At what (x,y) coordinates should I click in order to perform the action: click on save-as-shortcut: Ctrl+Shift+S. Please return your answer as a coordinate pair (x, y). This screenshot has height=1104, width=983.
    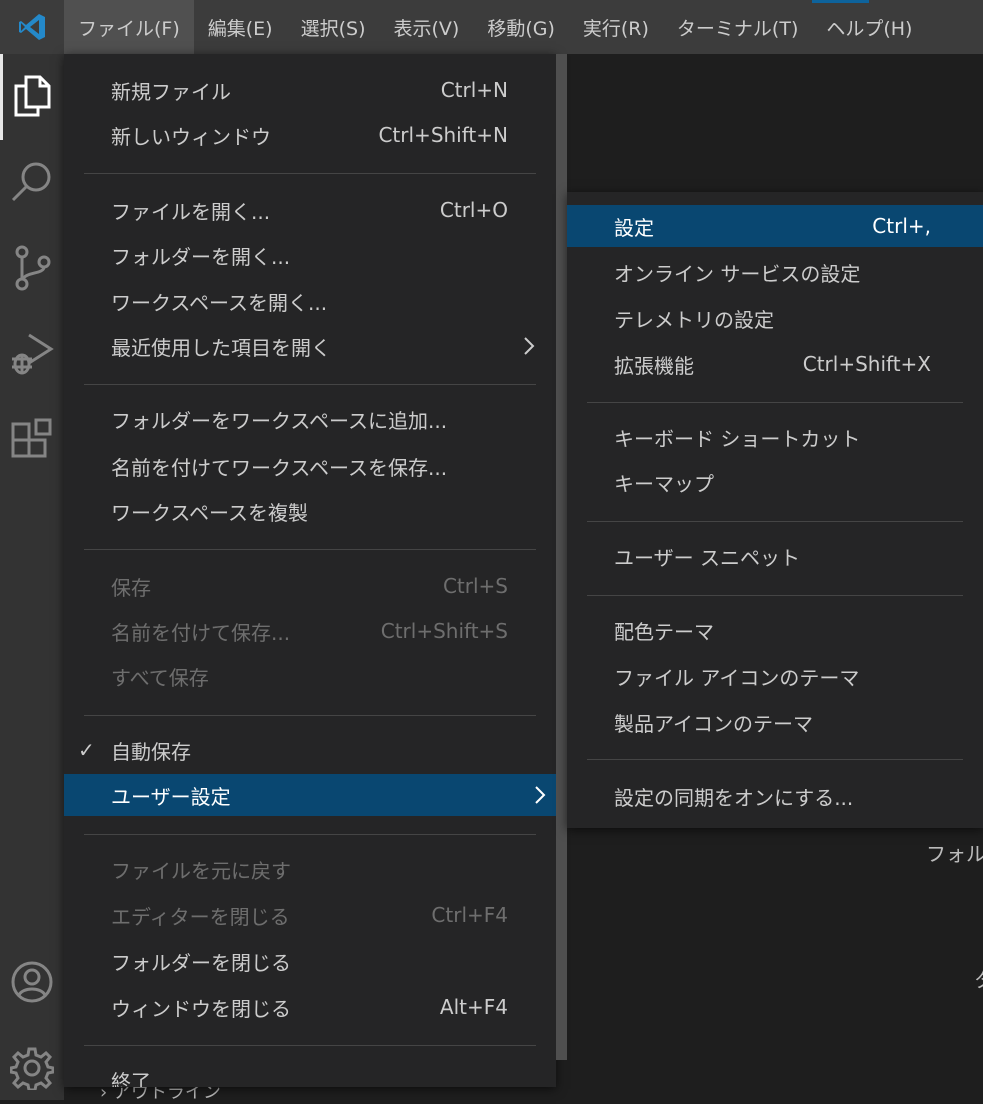
    Looking at the image, I should click on (444, 631).